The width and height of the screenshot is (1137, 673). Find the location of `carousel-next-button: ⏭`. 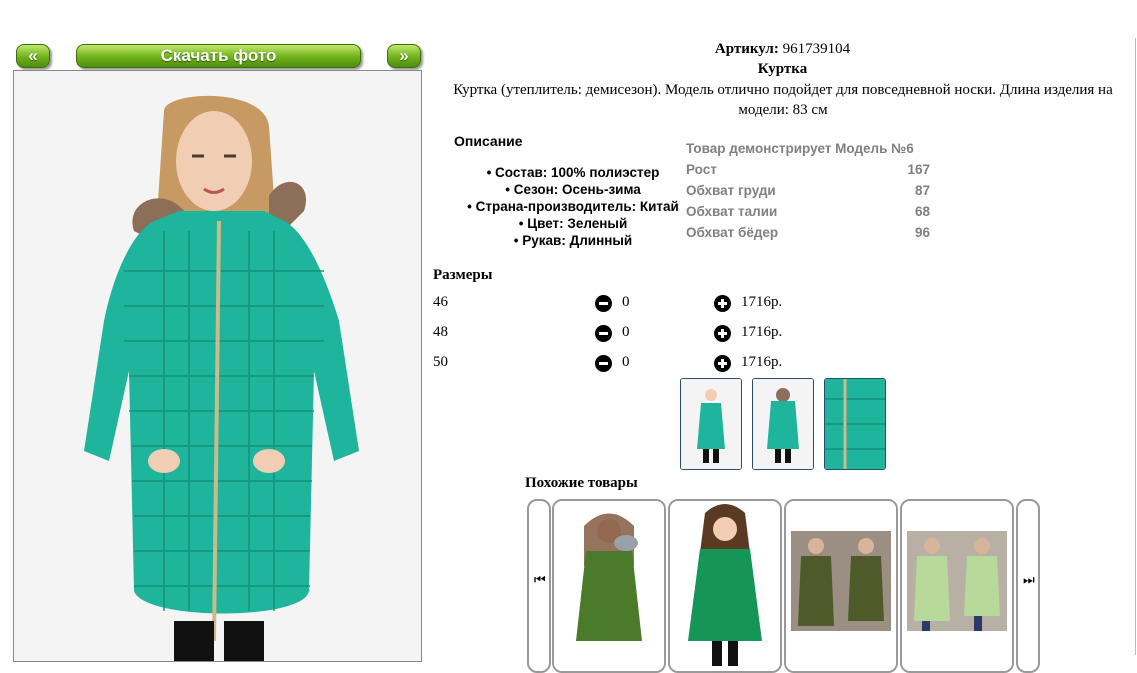

carousel-next-button: ⏭ is located at coordinates (1028, 586).